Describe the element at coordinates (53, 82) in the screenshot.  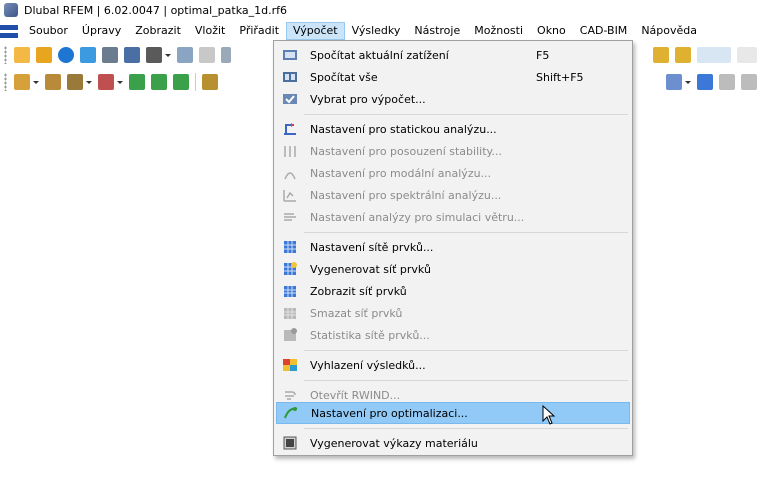
I see `line-tool-icon` at that location.